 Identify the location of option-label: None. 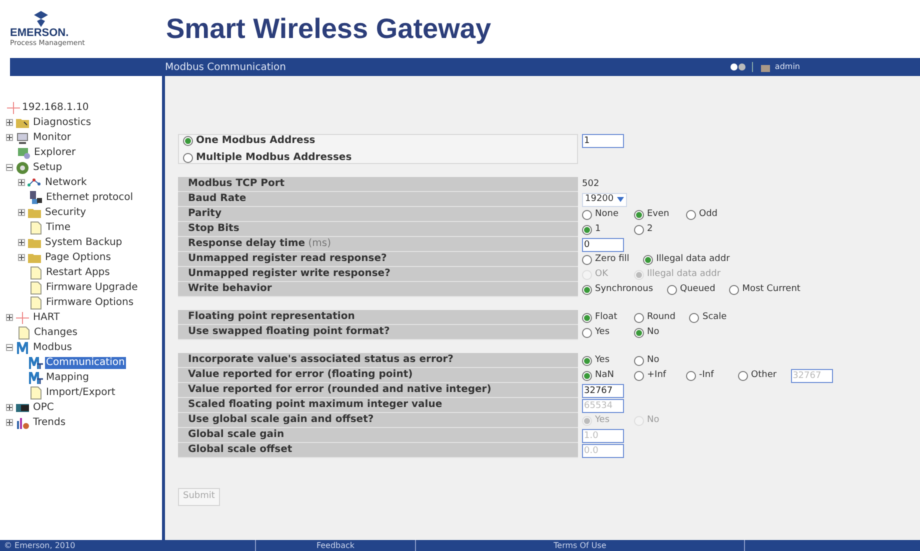
(606, 214).